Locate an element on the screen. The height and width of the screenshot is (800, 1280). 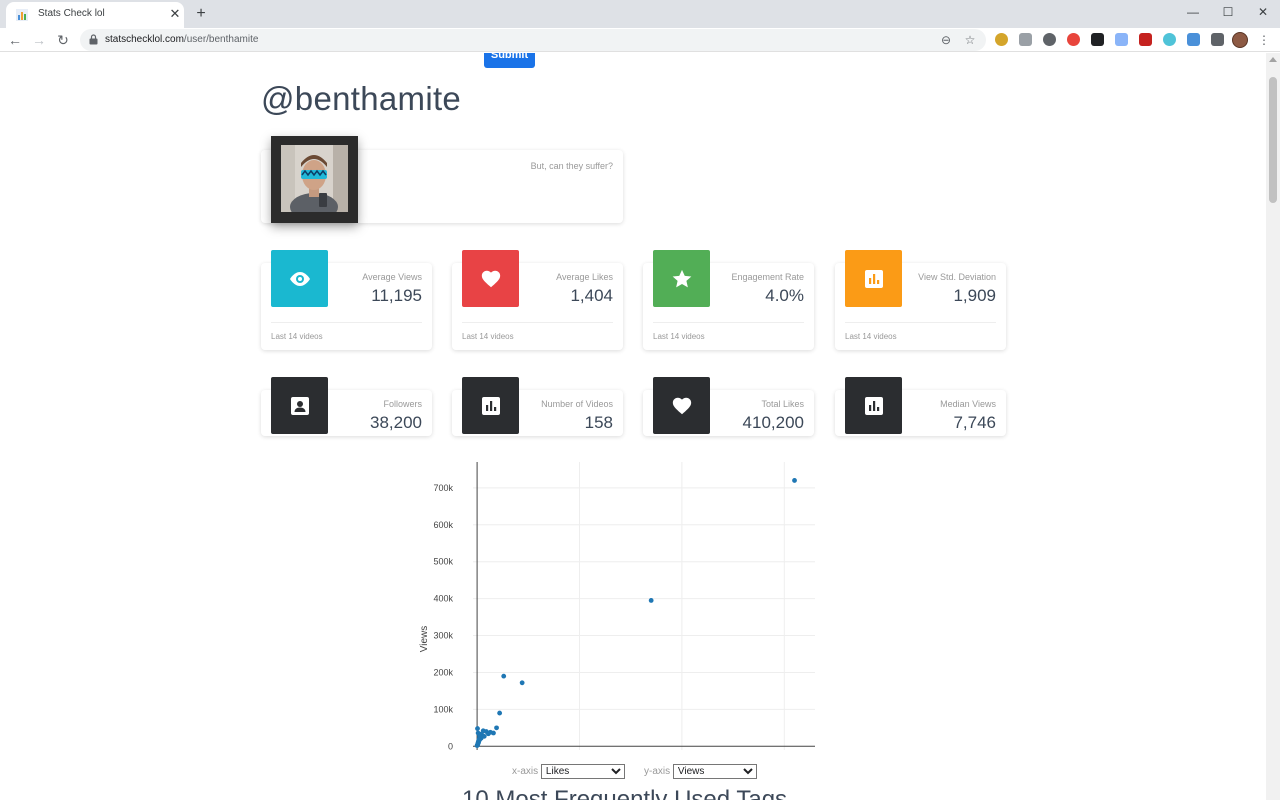
stat-card-average-views: Average Views 11,195 Last 14 videos is located at coordinates (346, 300).